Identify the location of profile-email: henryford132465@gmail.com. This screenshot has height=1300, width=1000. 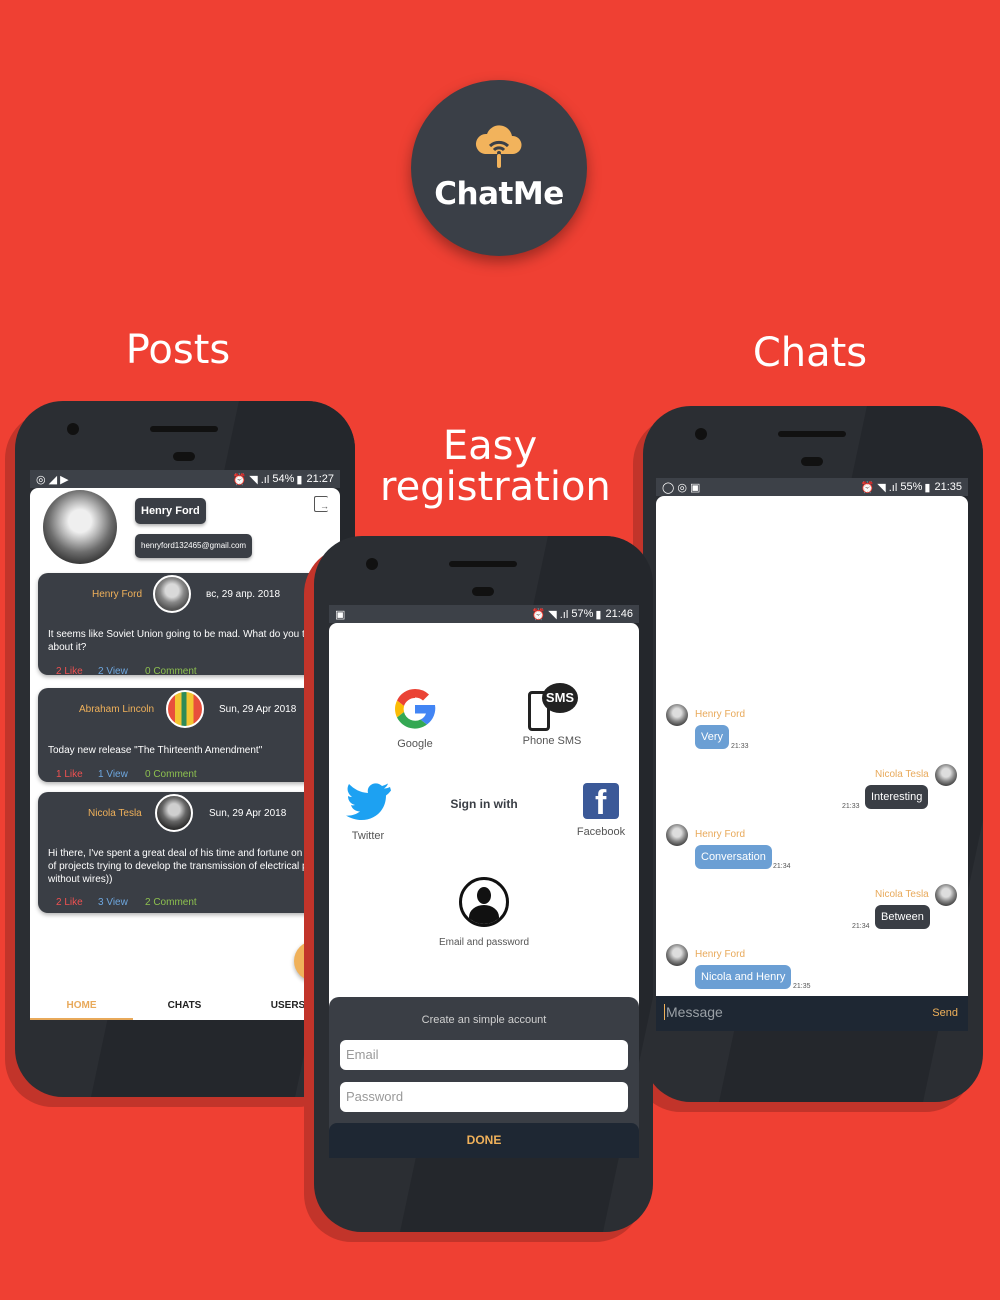
(194, 546).